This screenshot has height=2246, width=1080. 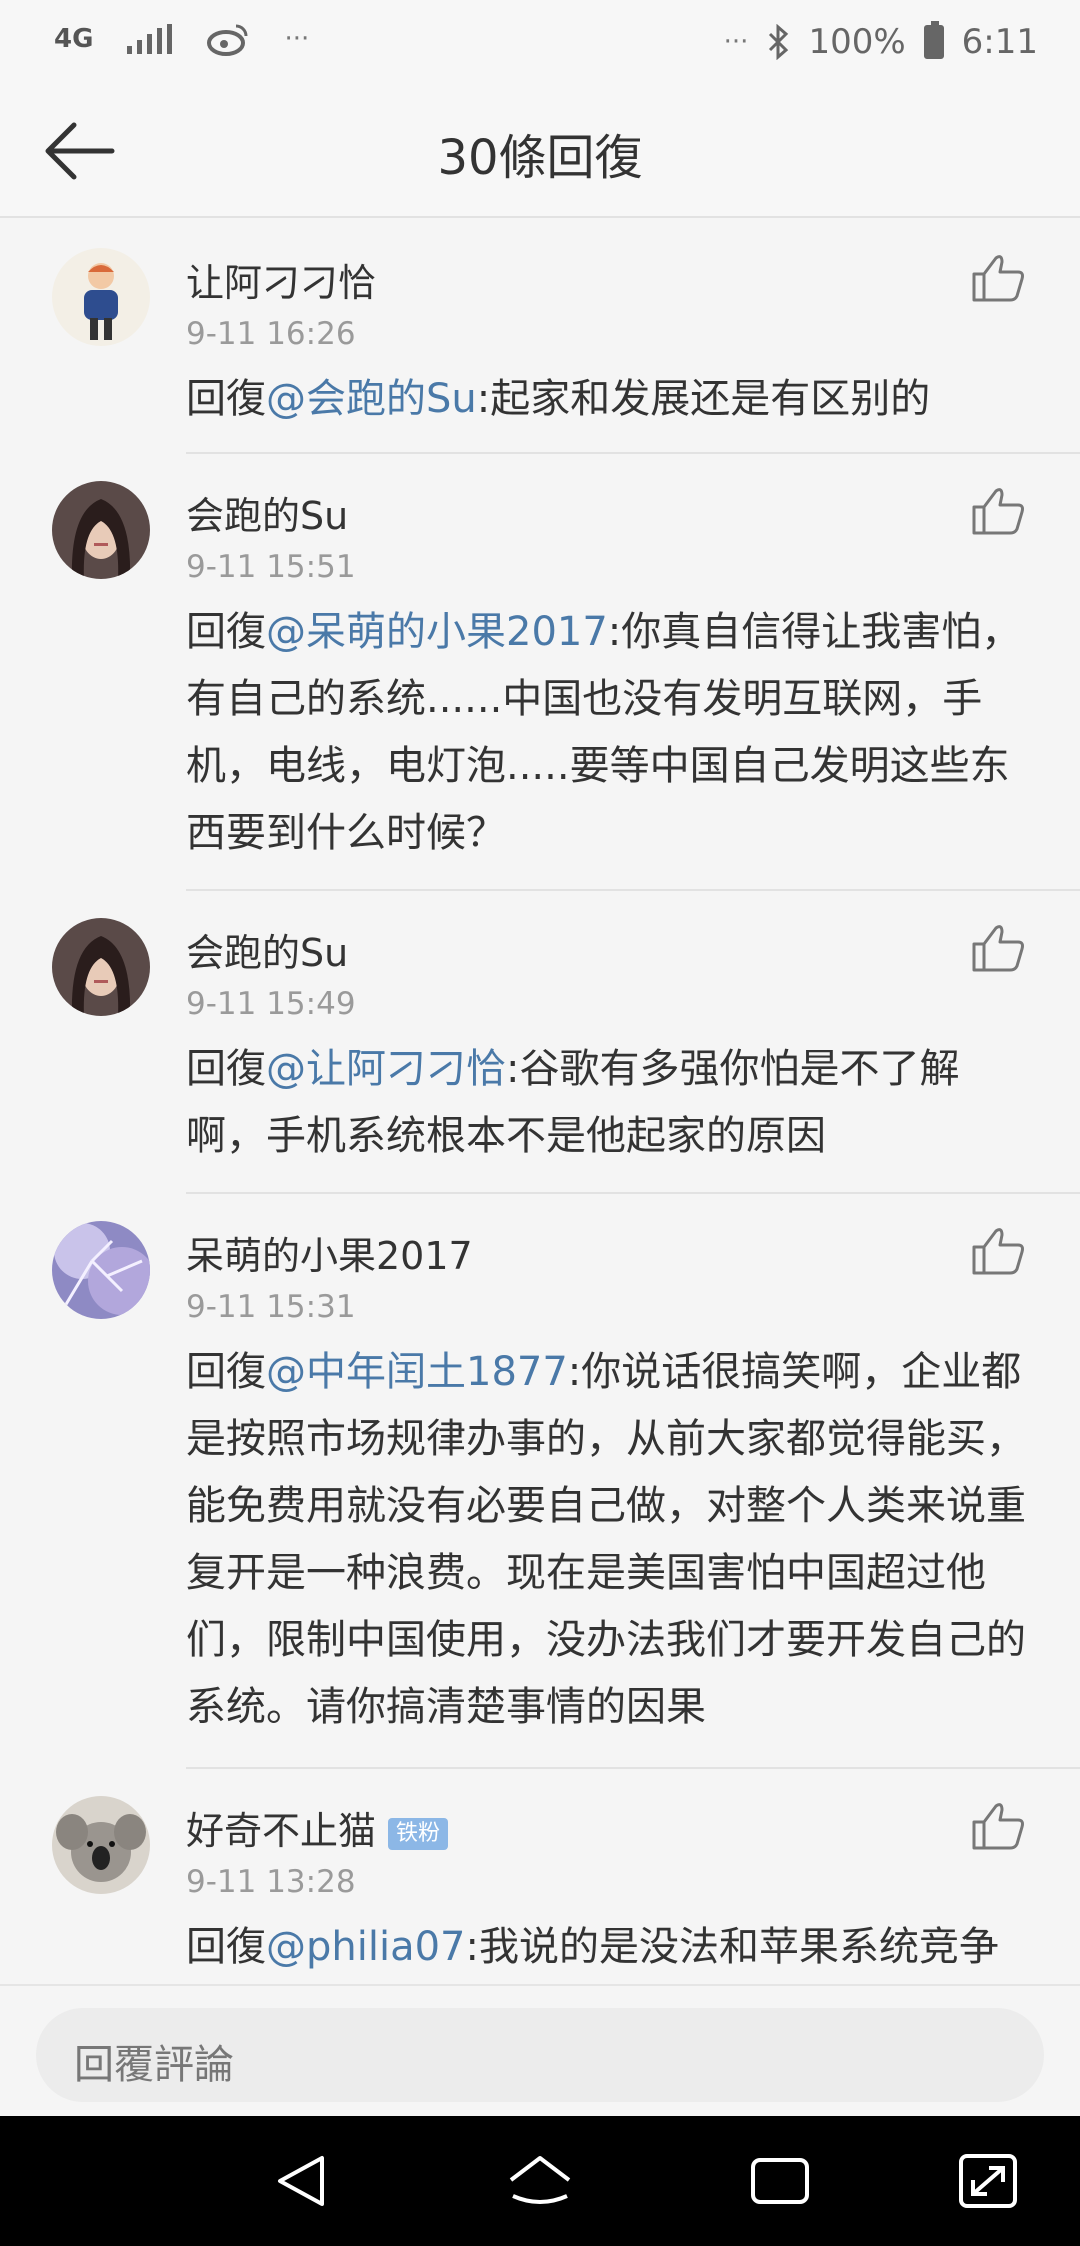 What do you see at coordinates (329, 1252) in the screenshot?
I see `comment-username: 呆萌的小果2017` at bounding box center [329, 1252].